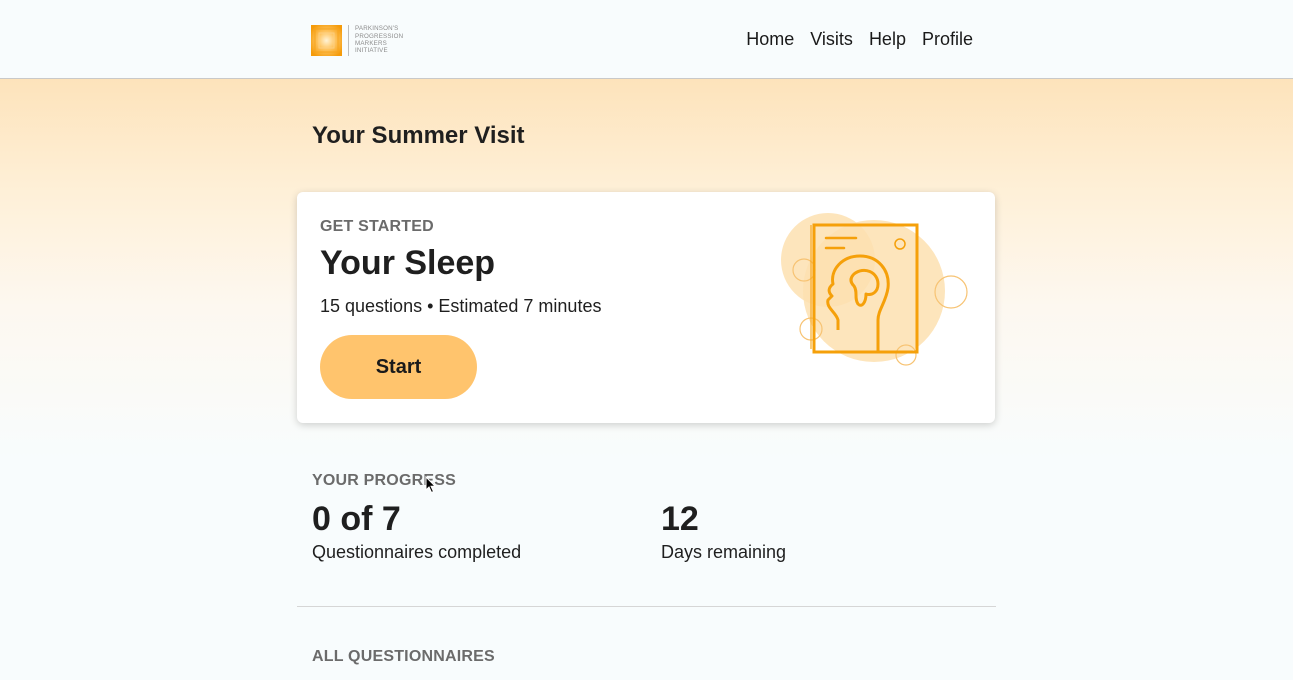  What do you see at coordinates (348, 40) in the screenshot?
I see `logo-divider` at bounding box center [348, 40].